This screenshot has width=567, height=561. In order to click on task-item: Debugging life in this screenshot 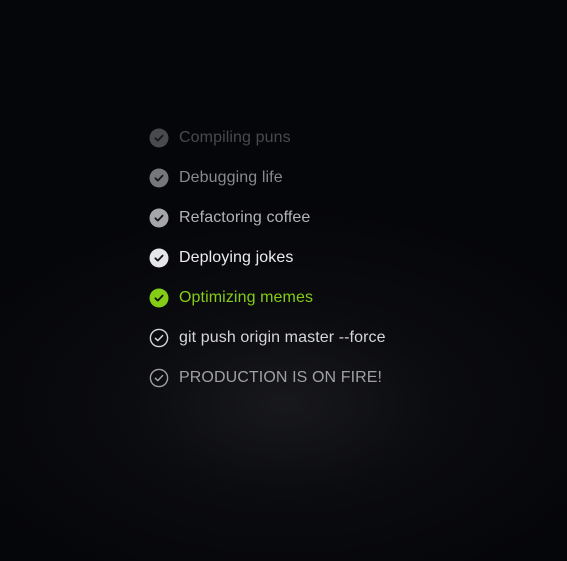, I will do `click(267, 178)`.